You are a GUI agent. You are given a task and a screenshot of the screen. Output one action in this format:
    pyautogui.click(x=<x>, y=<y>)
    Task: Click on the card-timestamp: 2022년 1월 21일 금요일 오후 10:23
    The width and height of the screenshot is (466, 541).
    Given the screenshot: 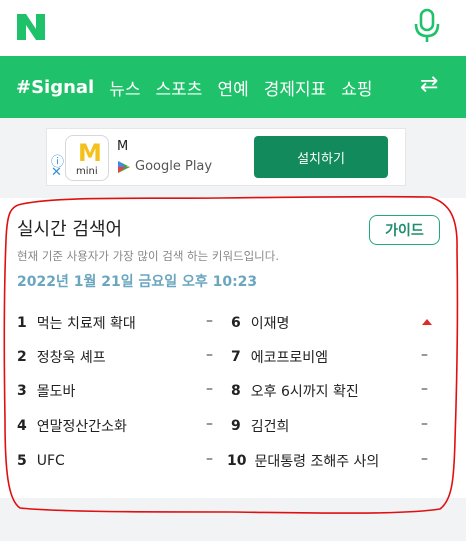 What is the action you would take?
    pyautogui.click(x=137, y=282)
    